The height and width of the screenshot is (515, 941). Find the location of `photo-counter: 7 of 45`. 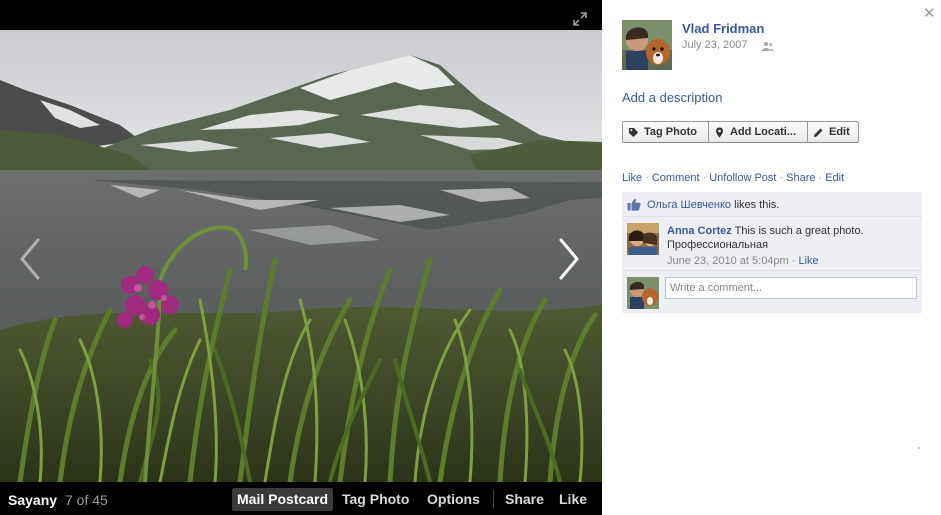

photo-counter: 7 of 45 is located at coordinates (86, 500).